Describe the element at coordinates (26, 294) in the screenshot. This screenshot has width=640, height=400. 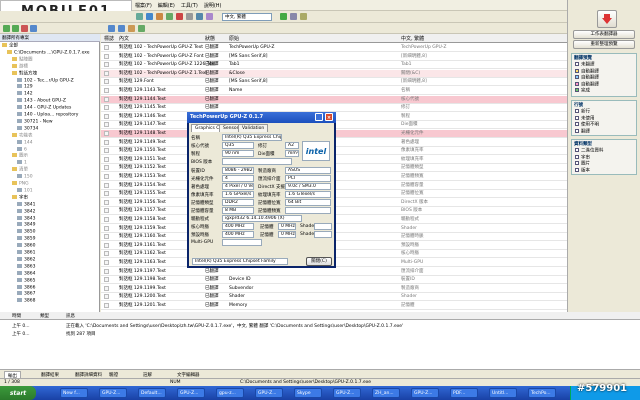
I see `tree-node: 3867` at that location.